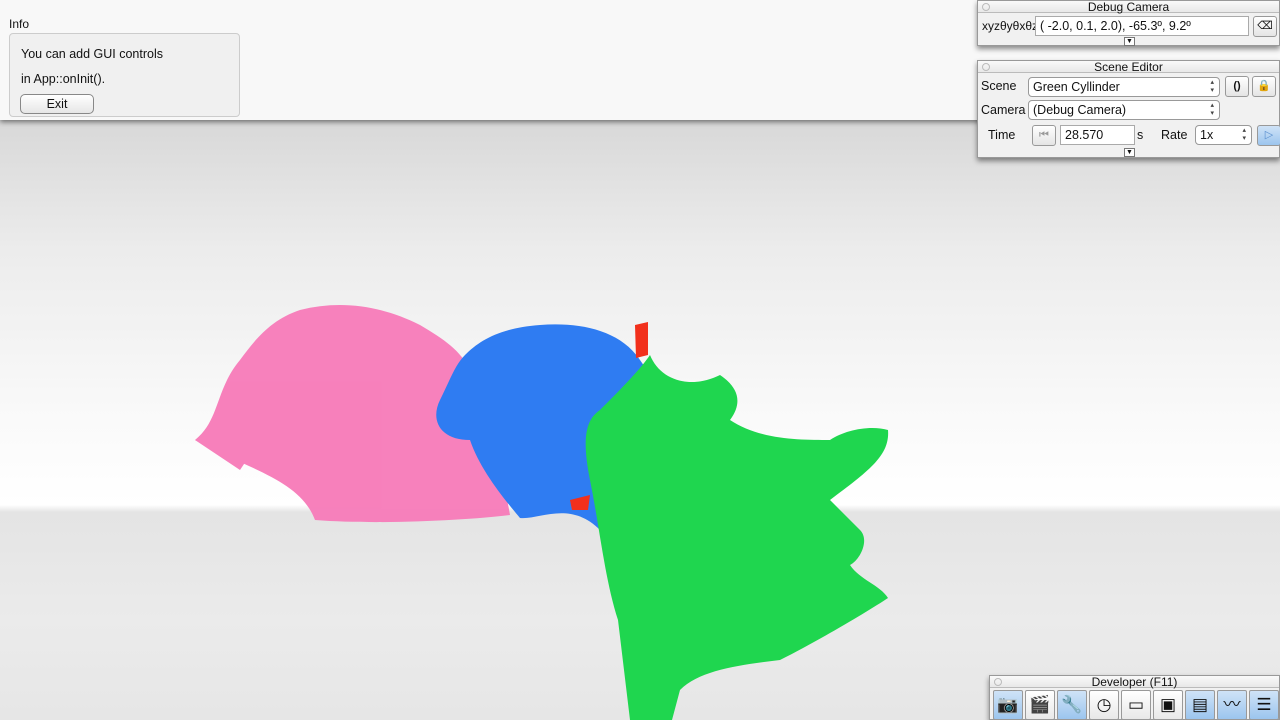 The width and height of the screenshot is (1280, 720). Describe the element at coordinates (1104, 705) in the screenshot. I see `clock-icon: ◷` at that location.